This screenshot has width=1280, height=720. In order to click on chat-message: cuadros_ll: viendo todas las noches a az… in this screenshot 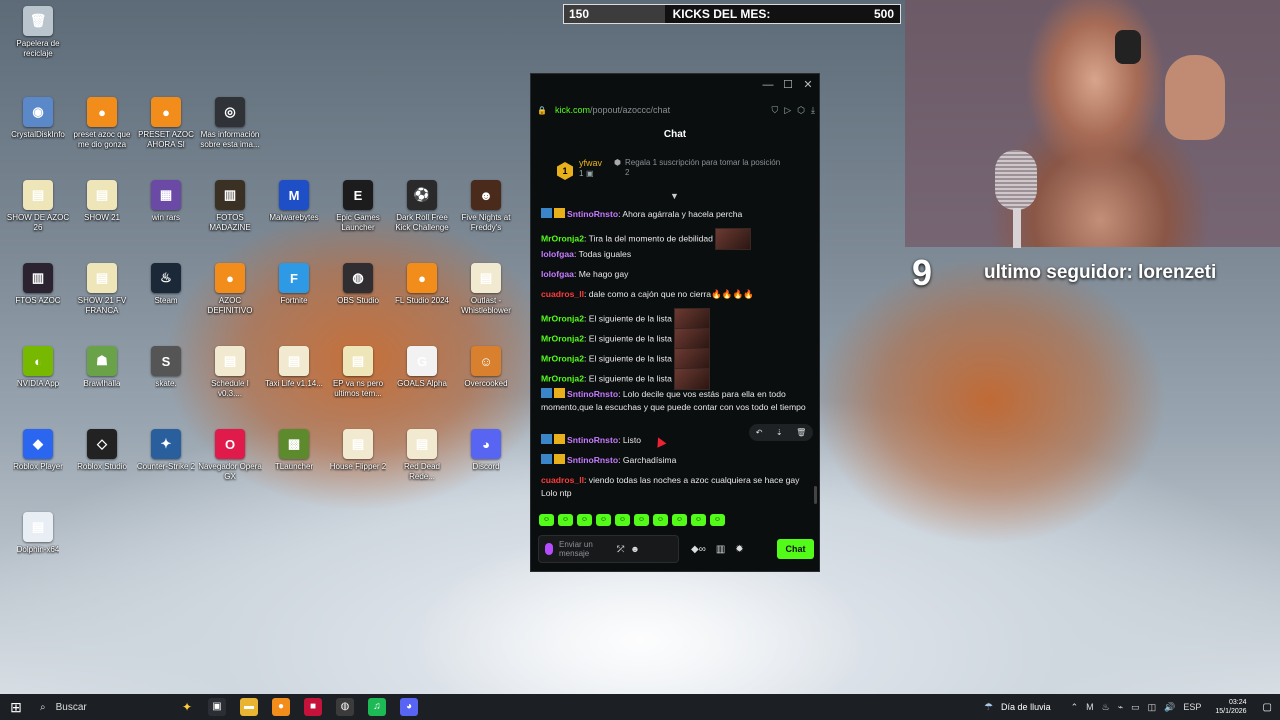, I will do `click(676, 487)`.